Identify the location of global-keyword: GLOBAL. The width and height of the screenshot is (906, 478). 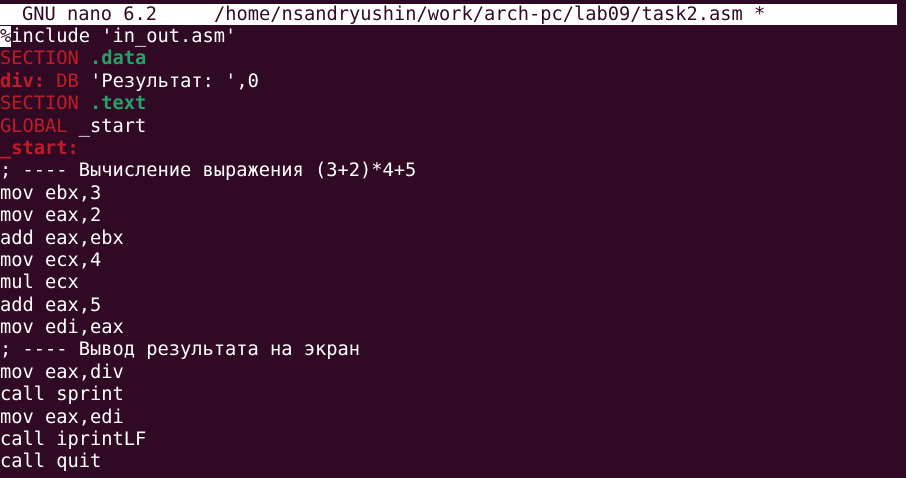
(34, 126).